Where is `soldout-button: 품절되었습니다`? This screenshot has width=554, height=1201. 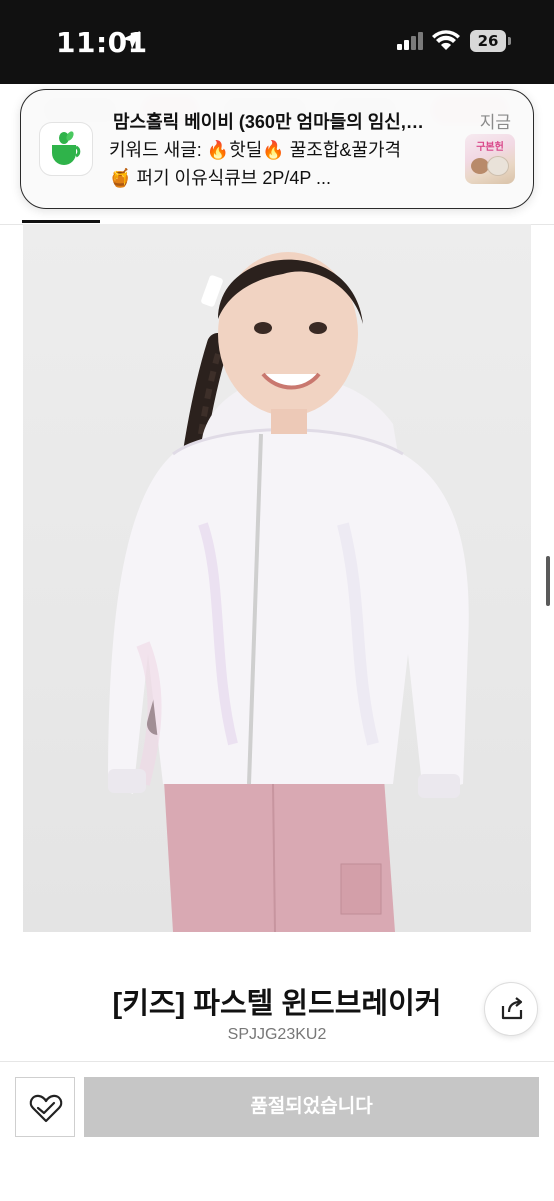 soldout-button: 품절되었습니다 is located at coordinates (311, 1107).